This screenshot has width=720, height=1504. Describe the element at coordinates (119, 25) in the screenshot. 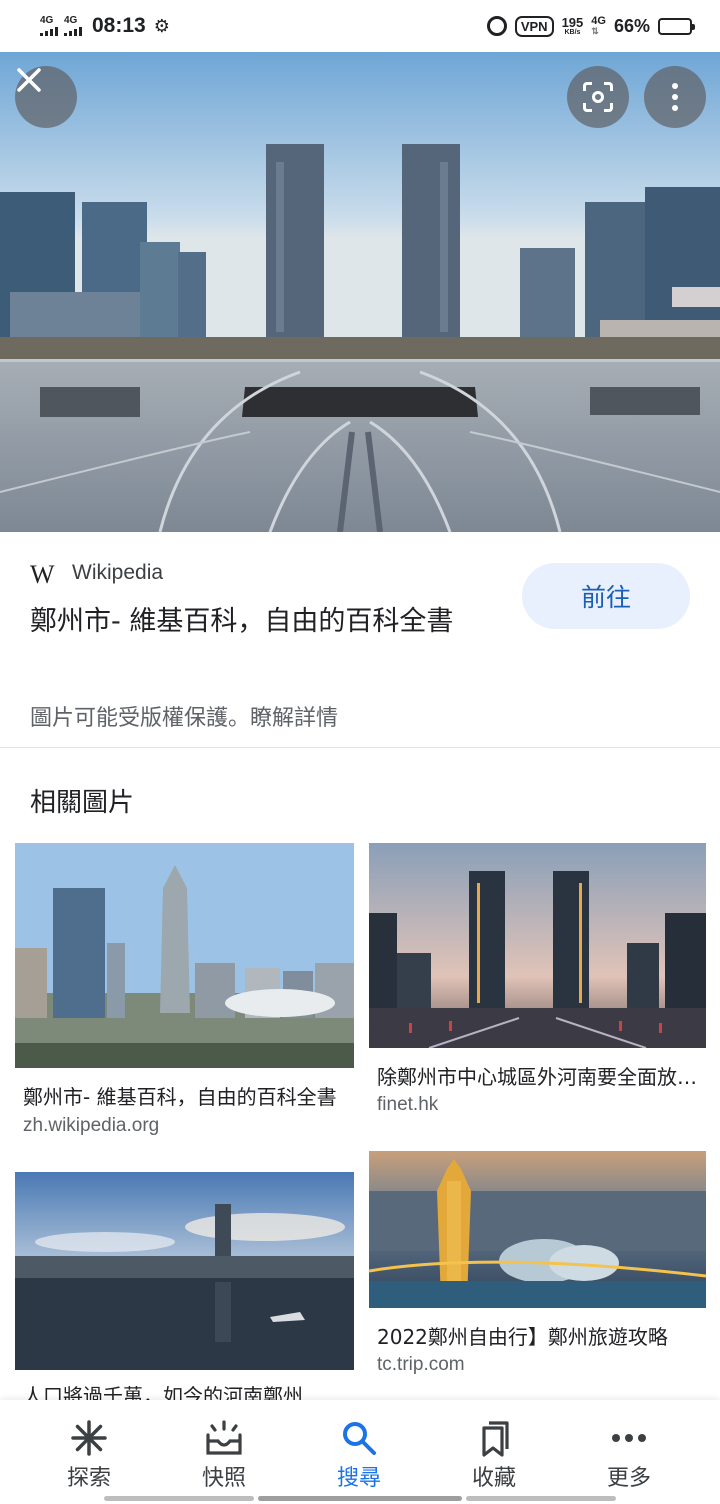

I see `clock: 08:13` at that location.